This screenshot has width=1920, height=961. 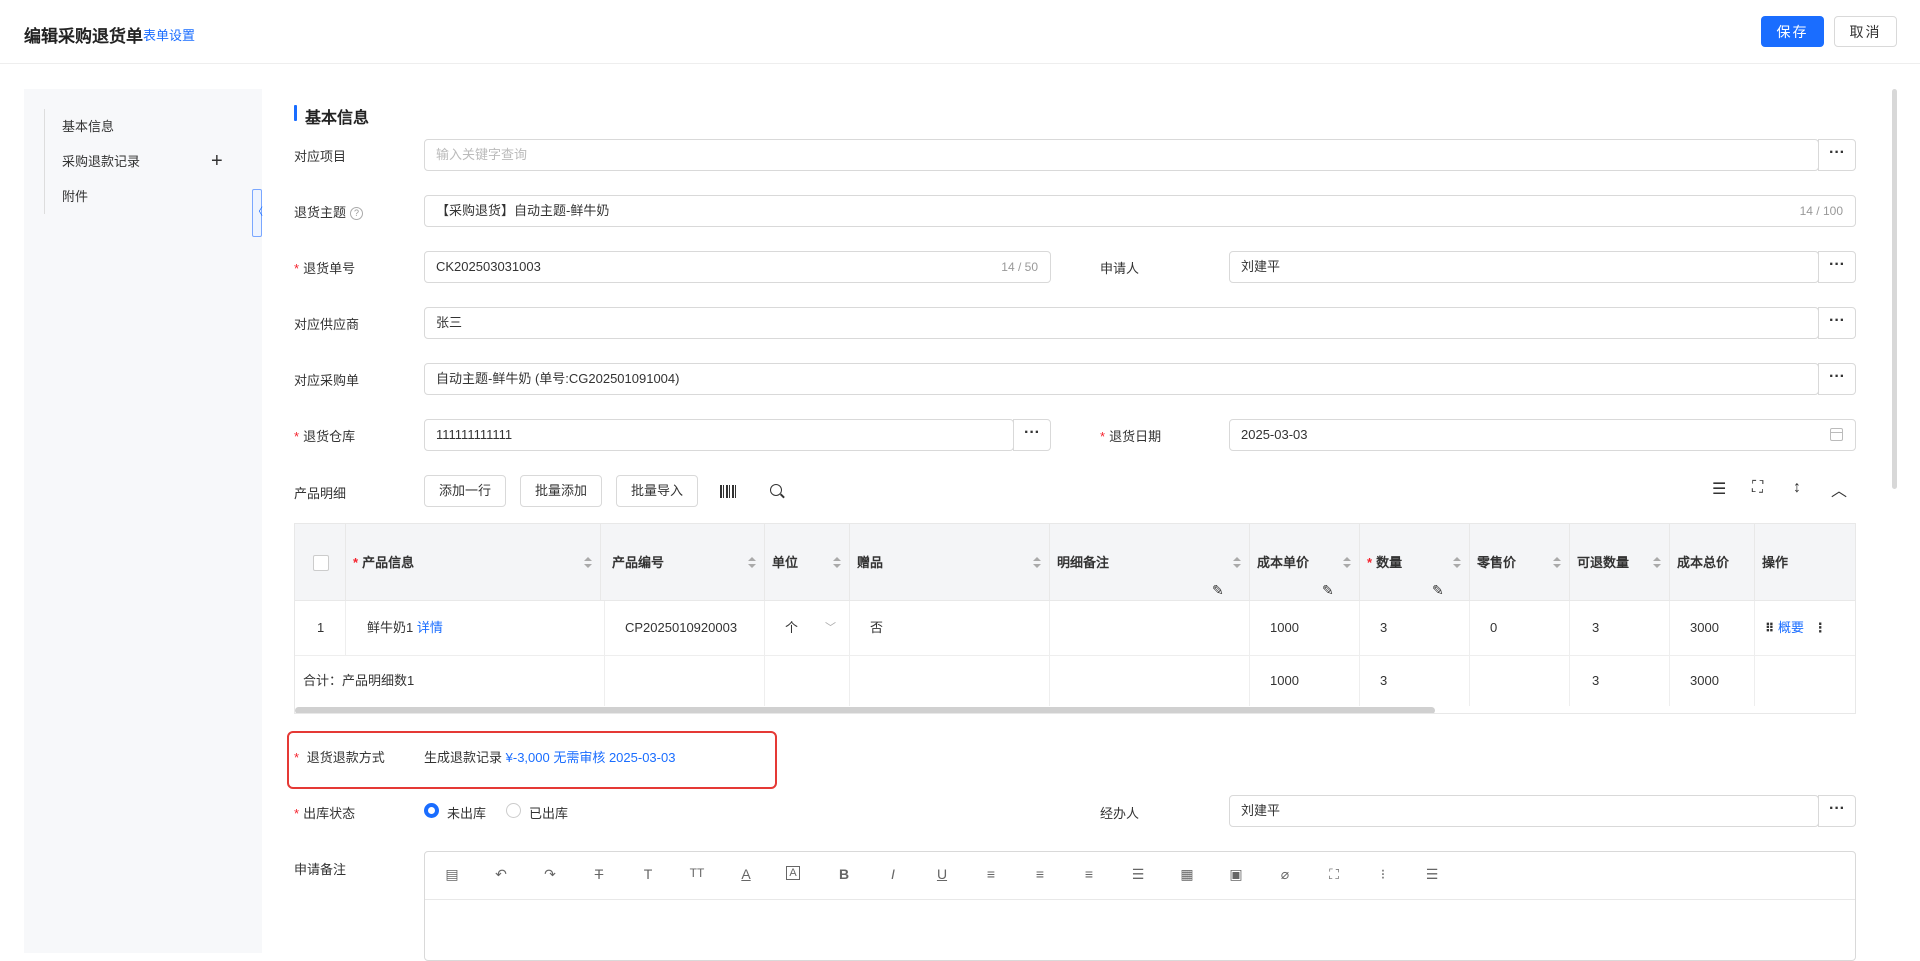 What do you see at coordinates (1836, 434) in the screenshot?
I see `calendar-icon` at bounding box center [1836, 434].